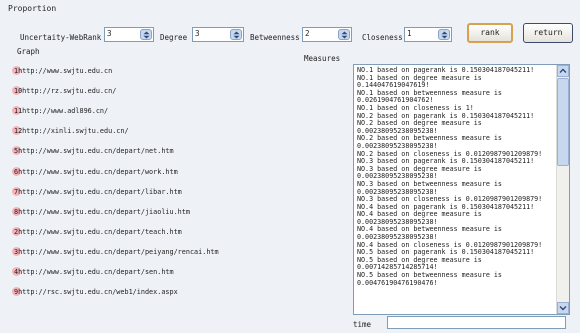 The width and height of the screenshot is (580, 333). Describe the element at coordinates (307, 33) in the screenshot. I see `betweenness-value: 2` at that location.